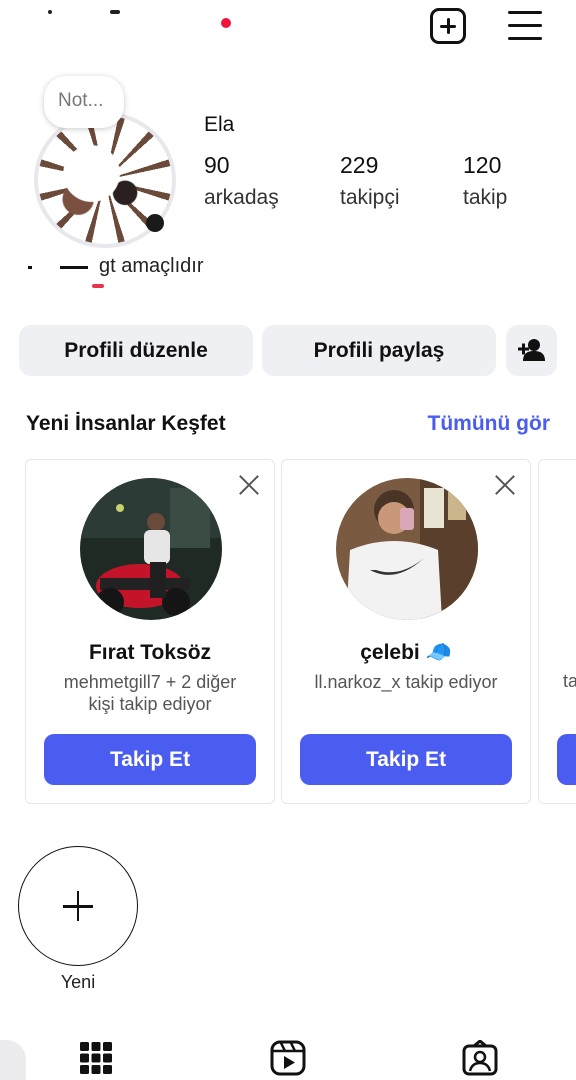 This screenshot has height=1080, width=576. What do you see at coordinates (219, 124) in the screenshot?
I see `profile-name: Ela` at bounding box center [219, 124].